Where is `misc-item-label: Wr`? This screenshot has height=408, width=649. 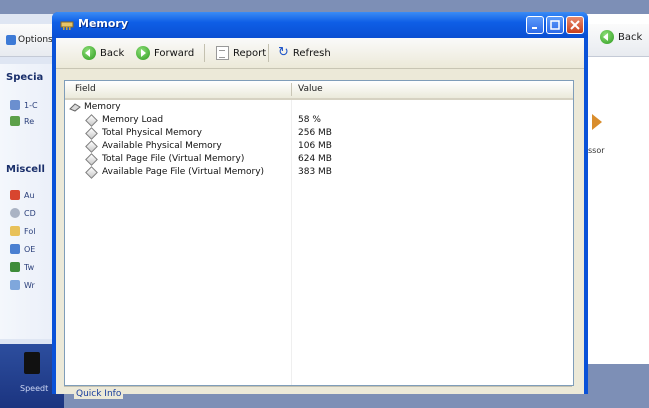 misc-item-label: Wr is located at coordinates (29, 285).